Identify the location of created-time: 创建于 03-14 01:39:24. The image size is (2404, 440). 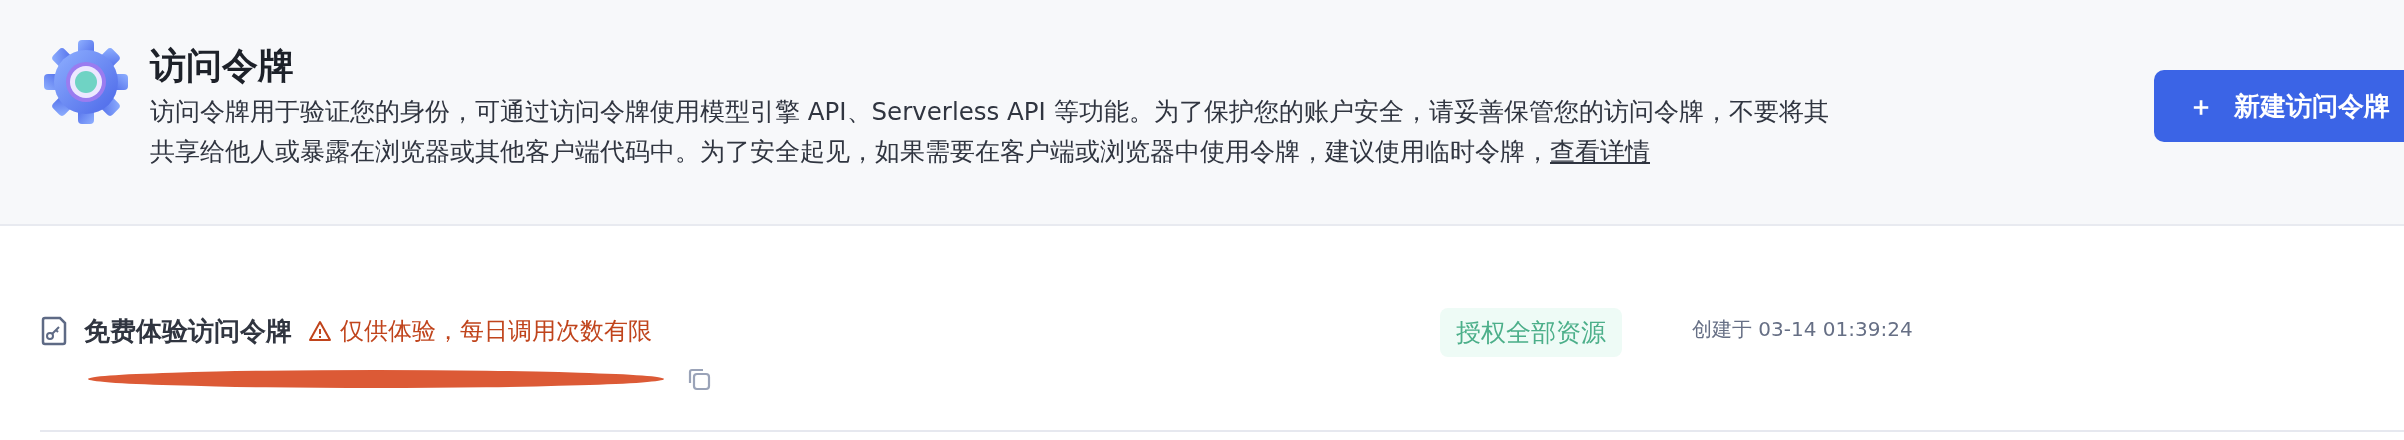
(1802, 329).